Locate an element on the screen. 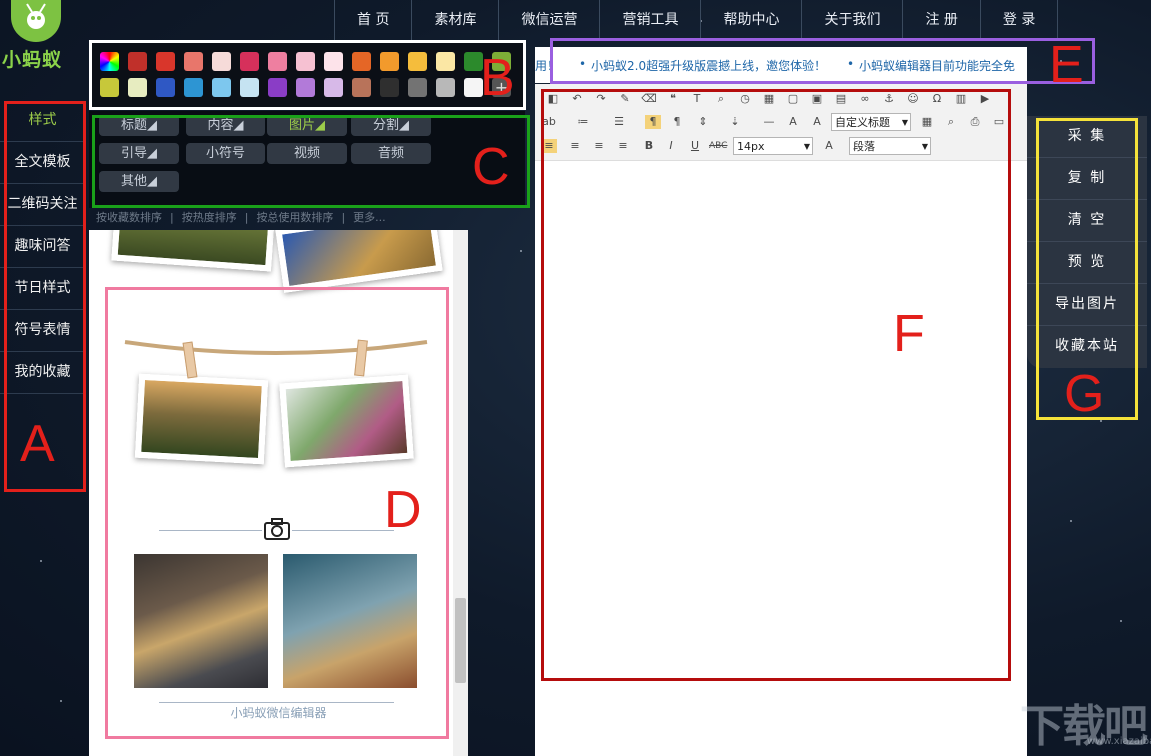 The width and height of the screenshot is (1151, 756). sort-by-favorites: 按收藏数排序 is located at coordinates (129, 217).